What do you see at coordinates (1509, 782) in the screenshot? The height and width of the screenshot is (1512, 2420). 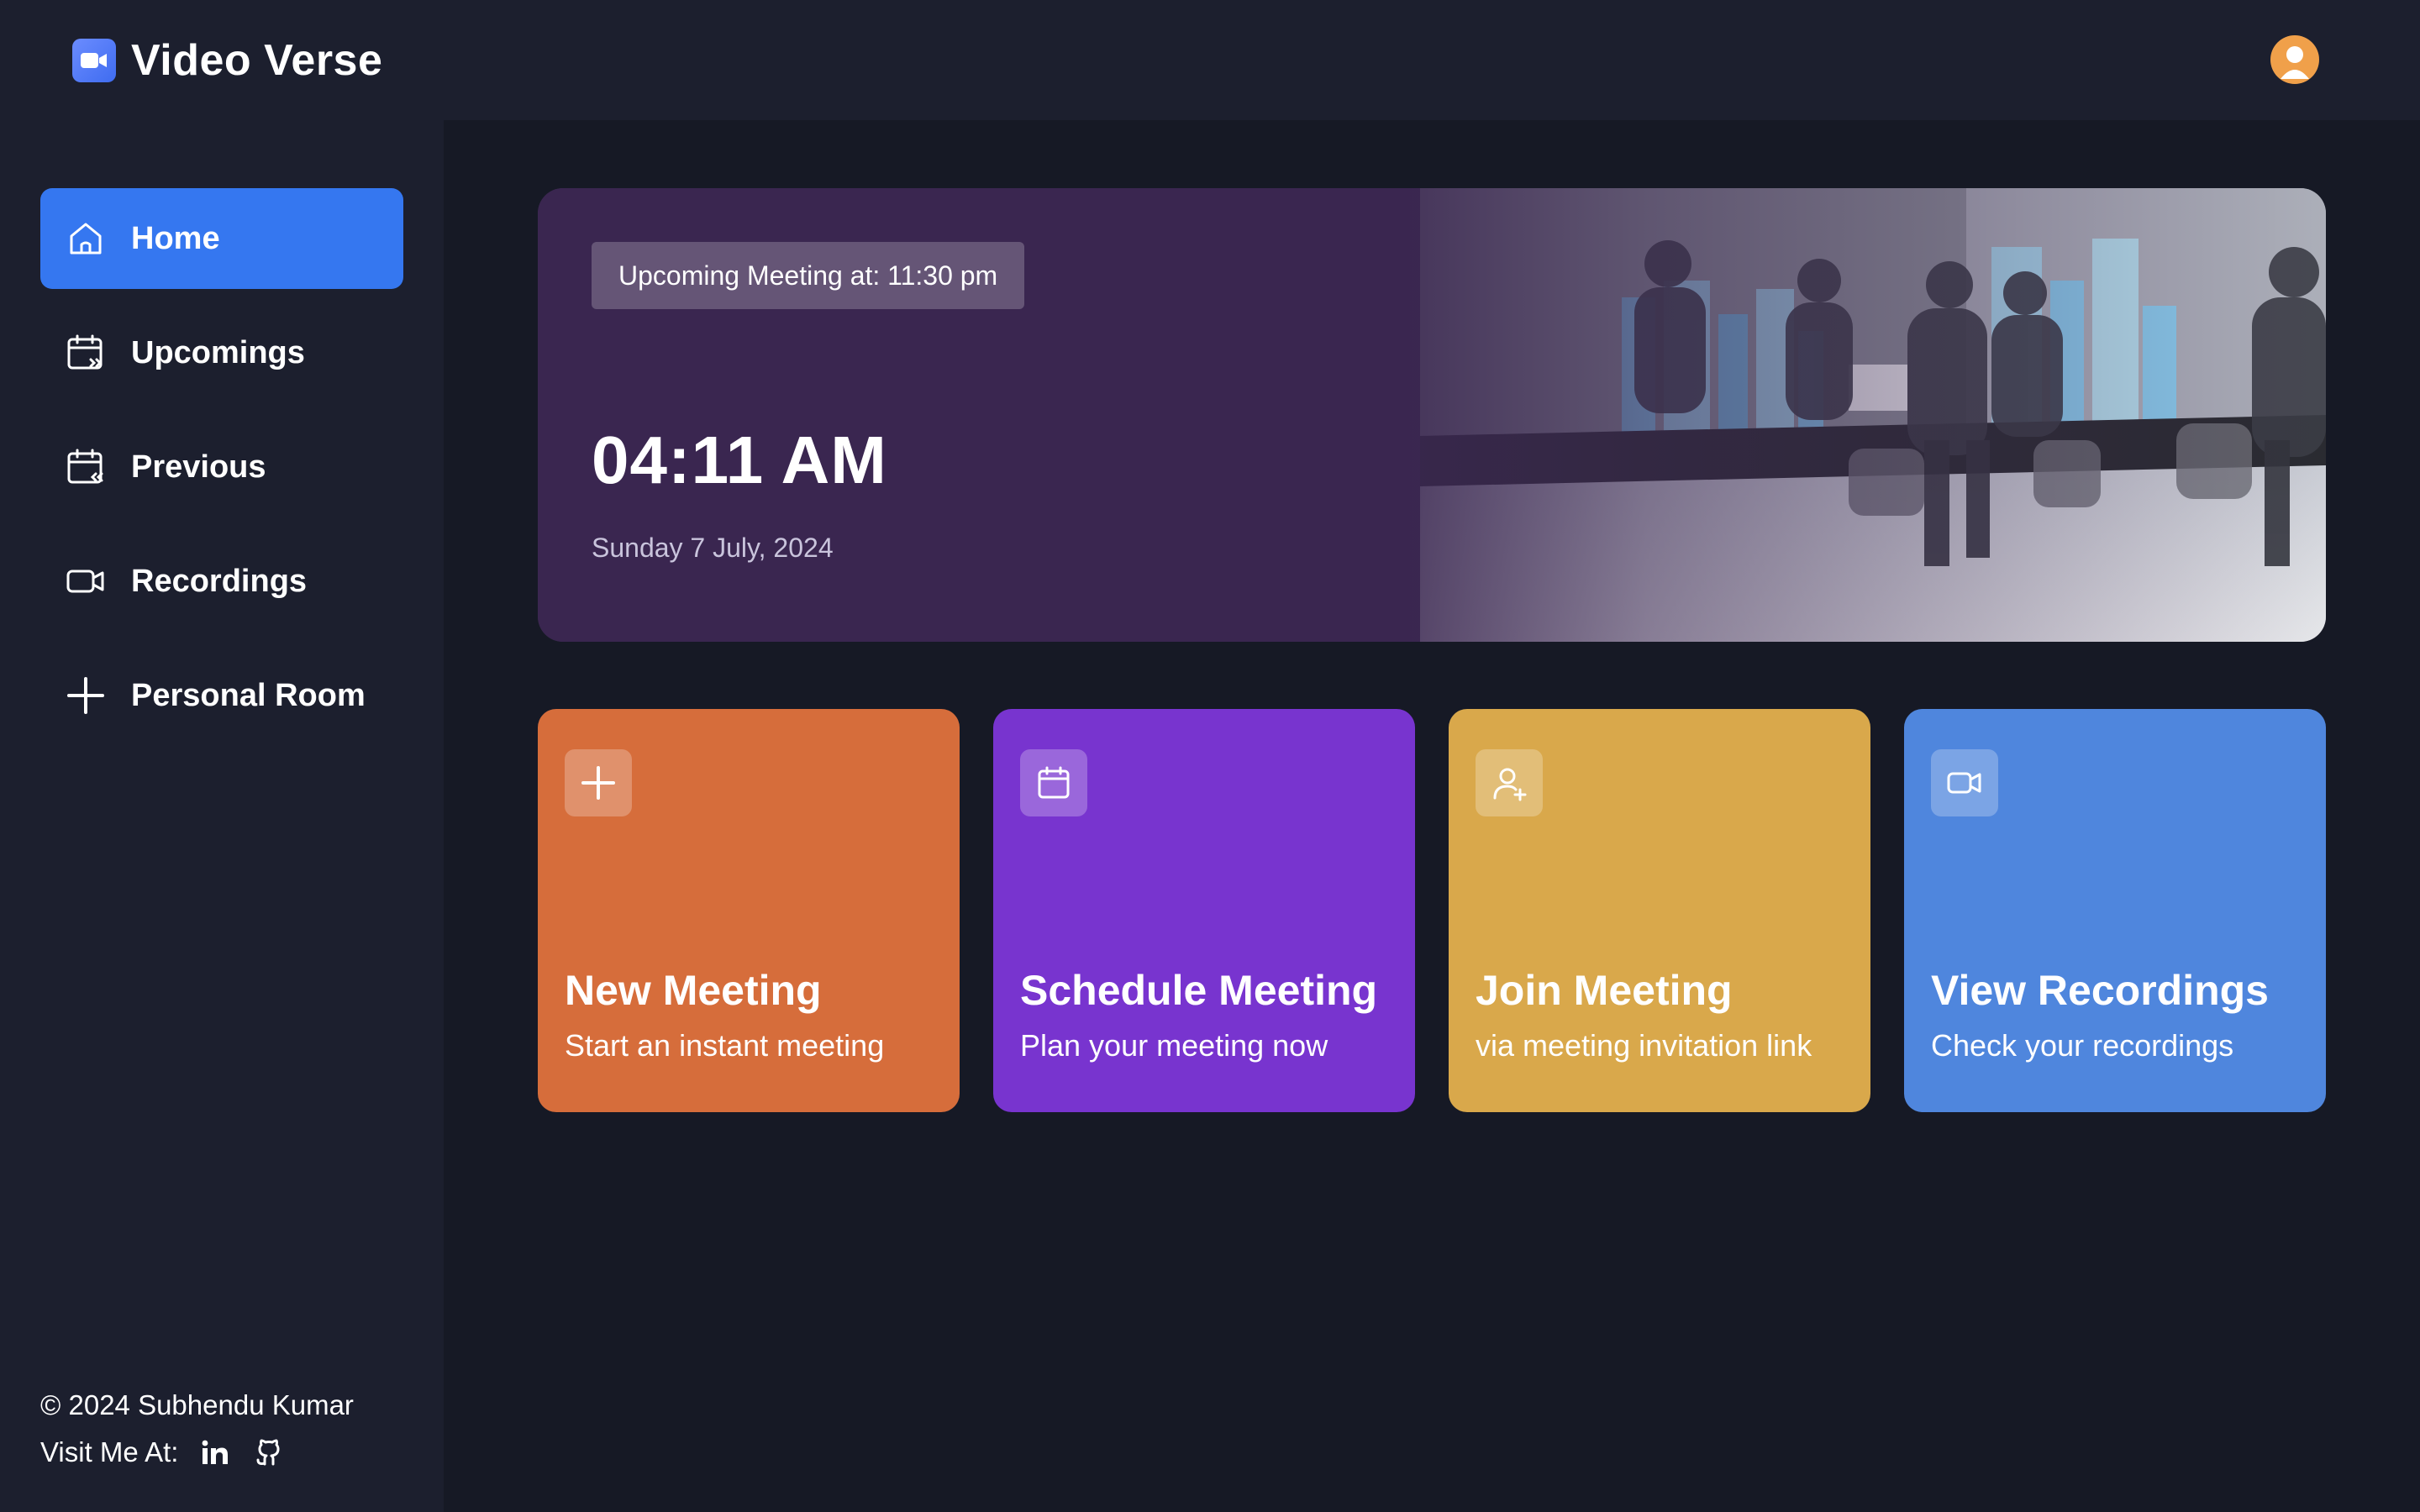 I see `user-plus-icon` at bounding box center [1509, 782].